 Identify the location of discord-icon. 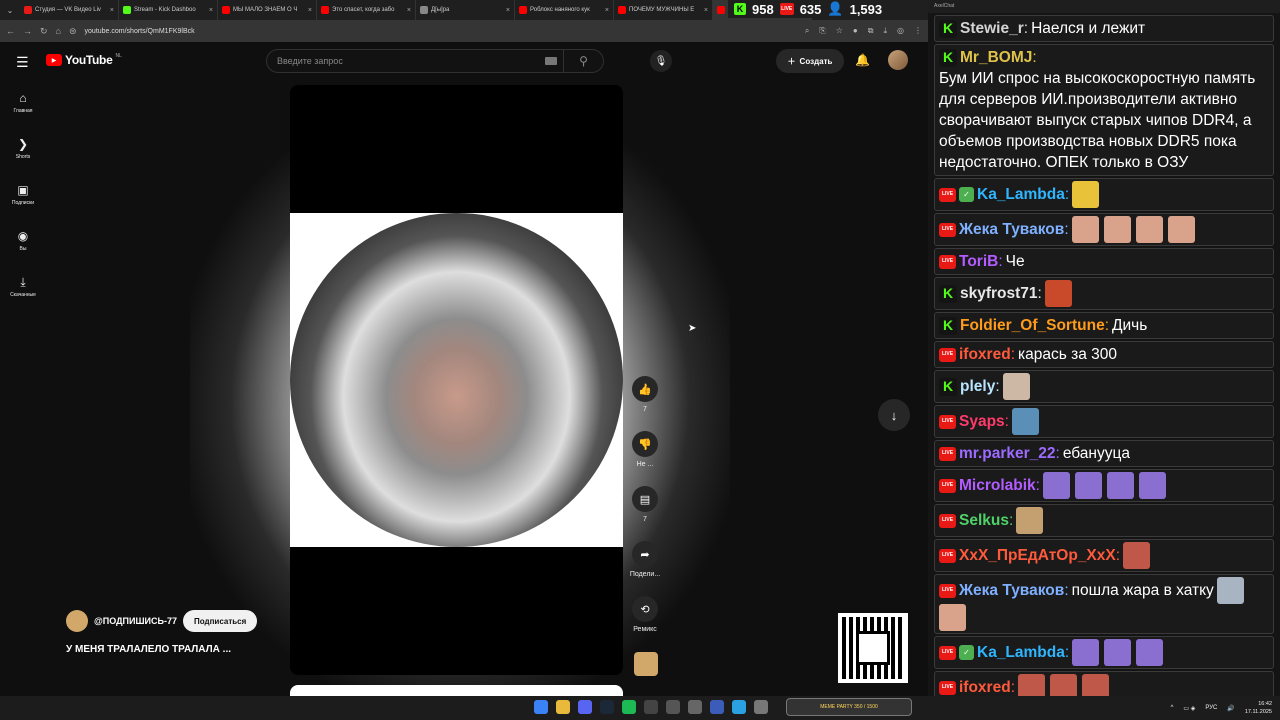
(585, 707).